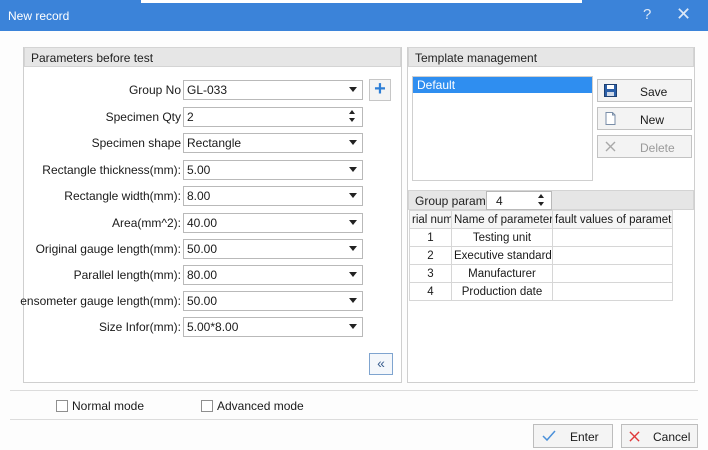 Image resolution: width=708 pixels, height=450 pixels. I want to click on parallel-length-combo: 80.00, so click(273, 275).